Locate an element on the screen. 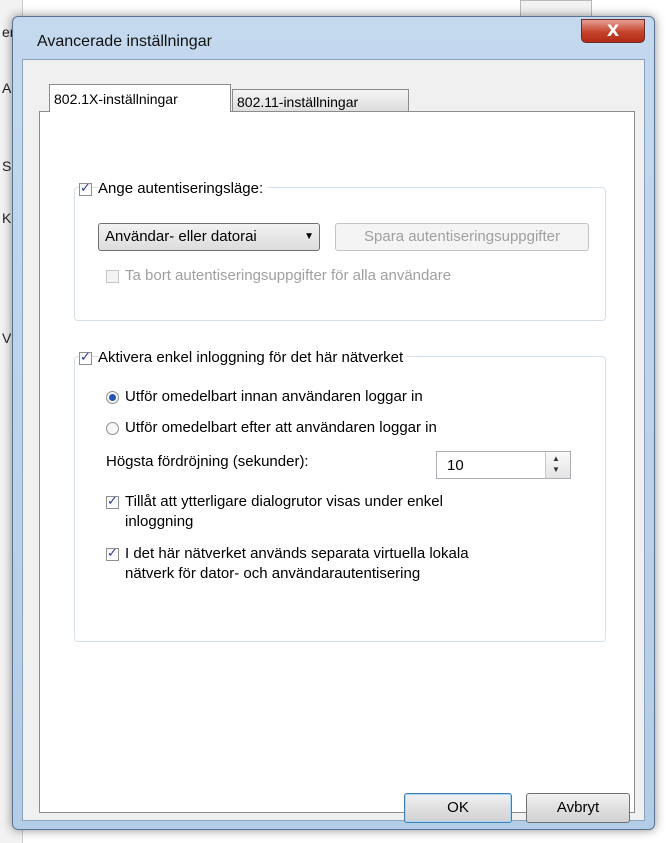 This screenshot has height=843, width=666. radio-selected-dot is located at coordinates (112, 397).